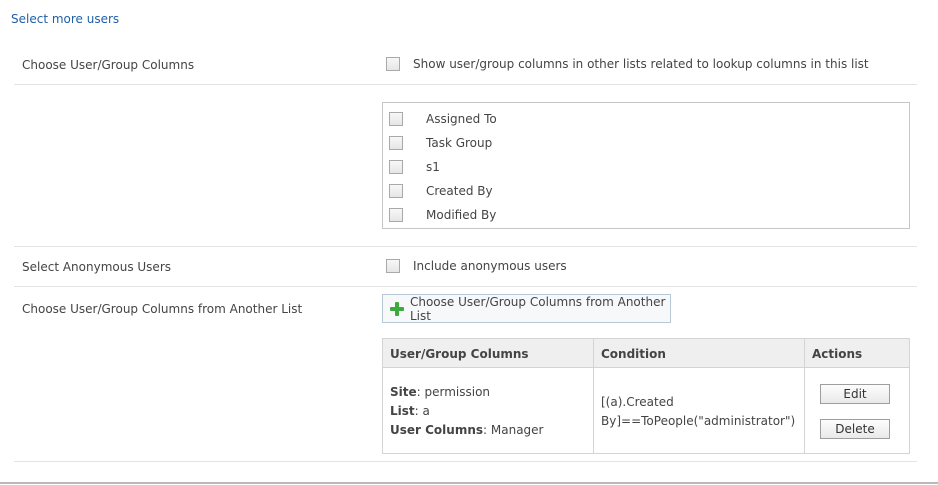 The height and width of the screenshot is (485, 938). I want to click on header-user-group-columns: User/Group Columns, so click(459, 354).